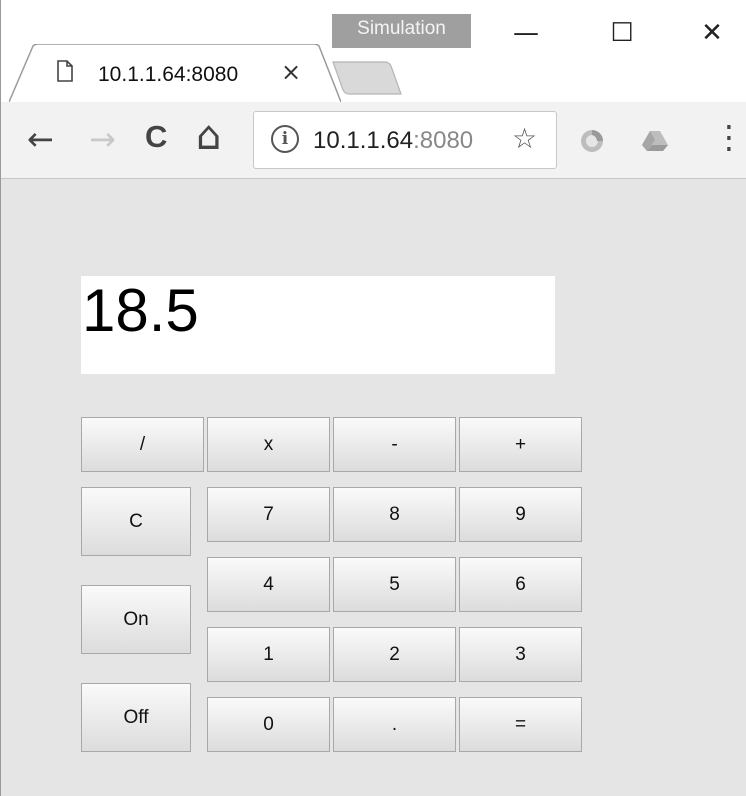 The image size is (746, 796). I want to click on new-tab-button, so click(367, 78).